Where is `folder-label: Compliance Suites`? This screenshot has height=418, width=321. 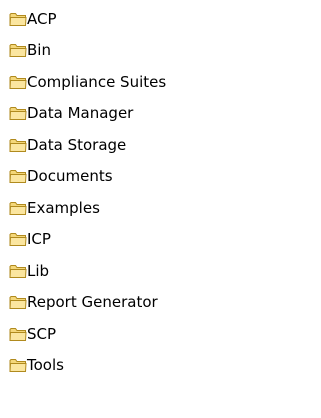 folder-label: Compliance Suites is located at coordinates (97, 82).